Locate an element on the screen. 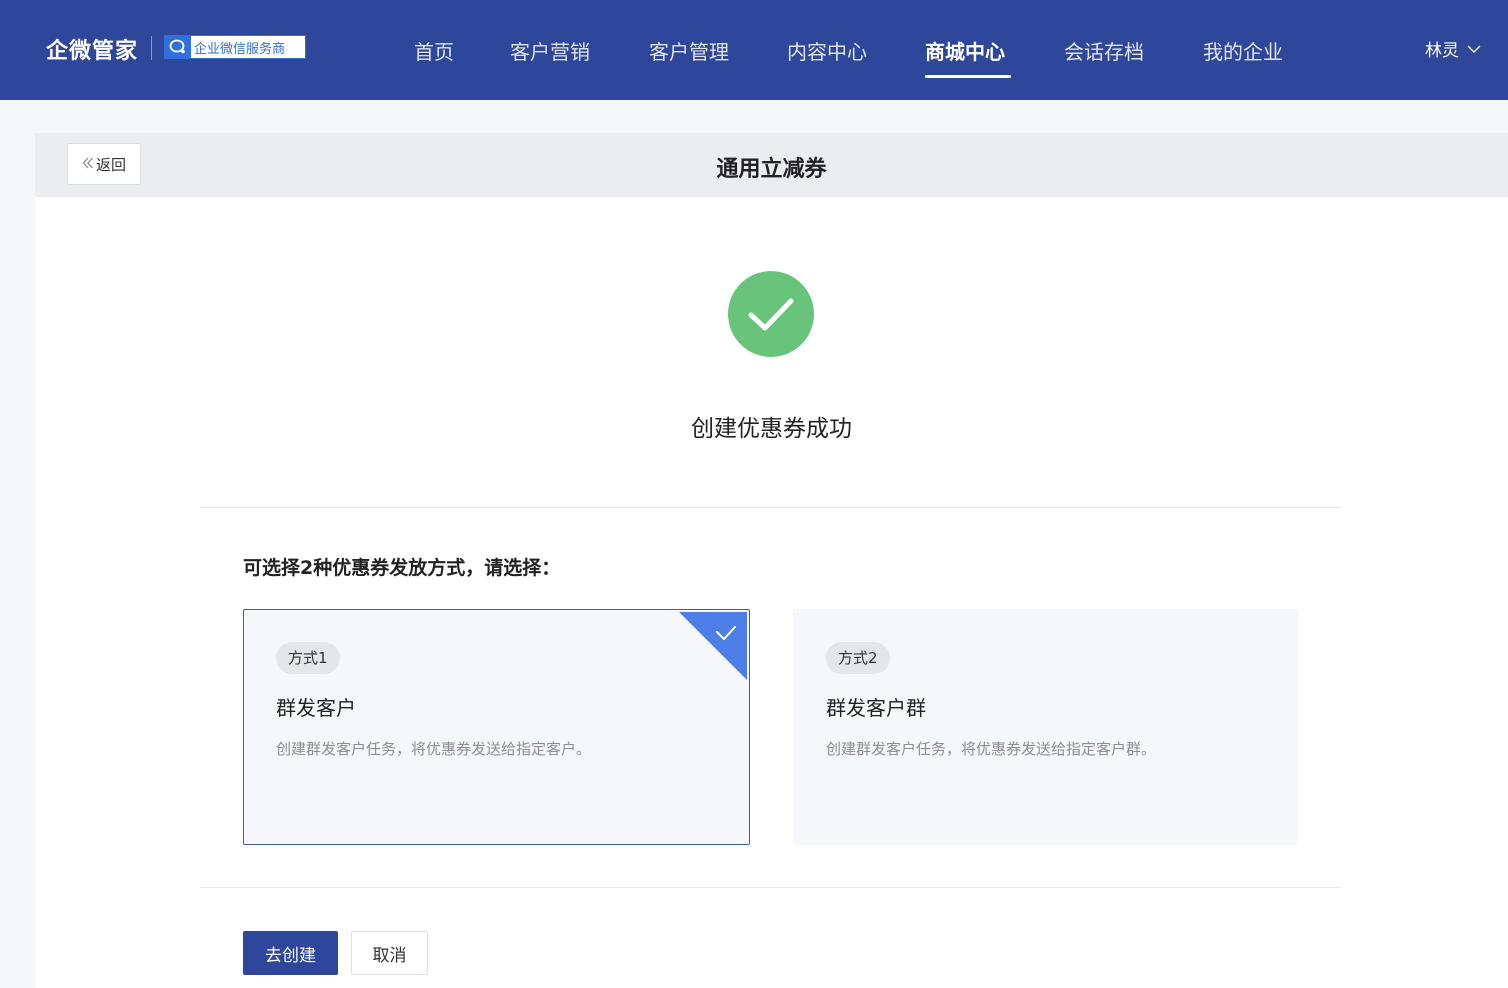  partner-badge: 企业微信服务商 is located at coordinates (235, 47).